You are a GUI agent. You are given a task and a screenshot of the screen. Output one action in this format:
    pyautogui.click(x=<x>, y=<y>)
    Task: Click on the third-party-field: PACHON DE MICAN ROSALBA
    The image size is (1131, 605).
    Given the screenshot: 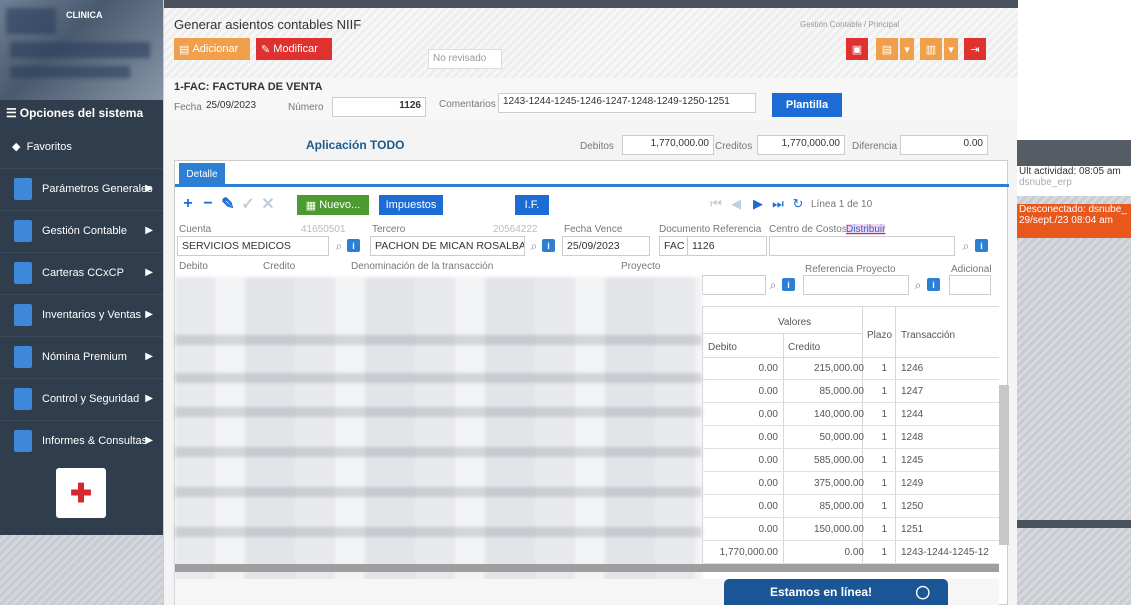 What is the action you would take?
    pyautogui.click(x=447, y=246)
    